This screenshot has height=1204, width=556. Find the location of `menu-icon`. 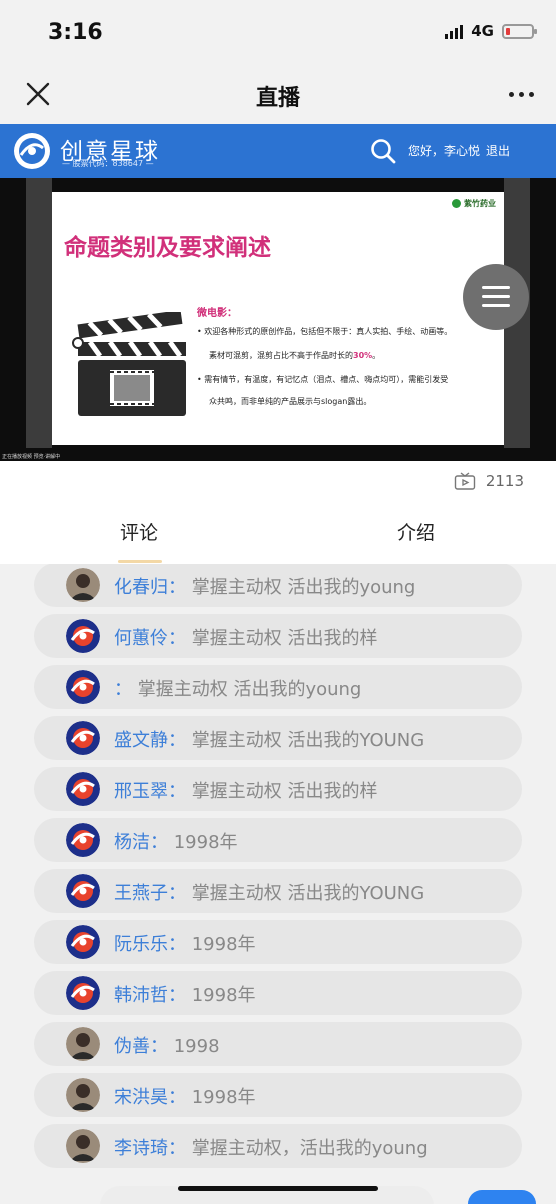

menu-icon is located at coordinates (496, 297).